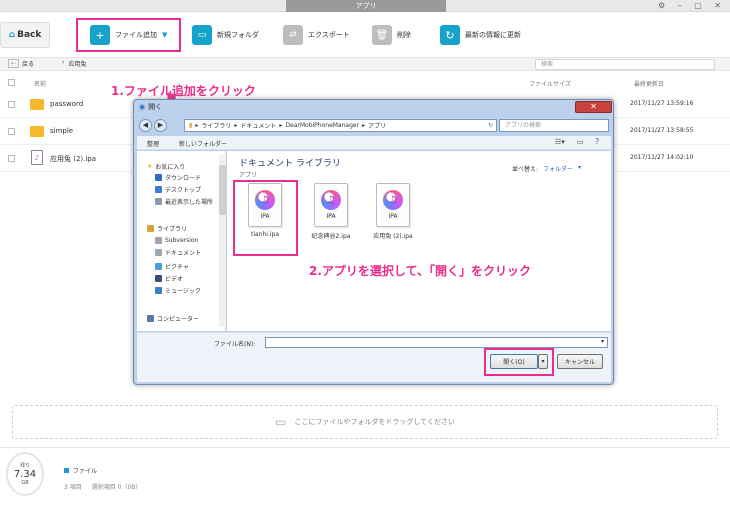 The width and height of the screenshot is (730, 510). Describe the element at coordinates (580, 361) in the screenshot. I see `cancel-button: キャンセル` at that location.